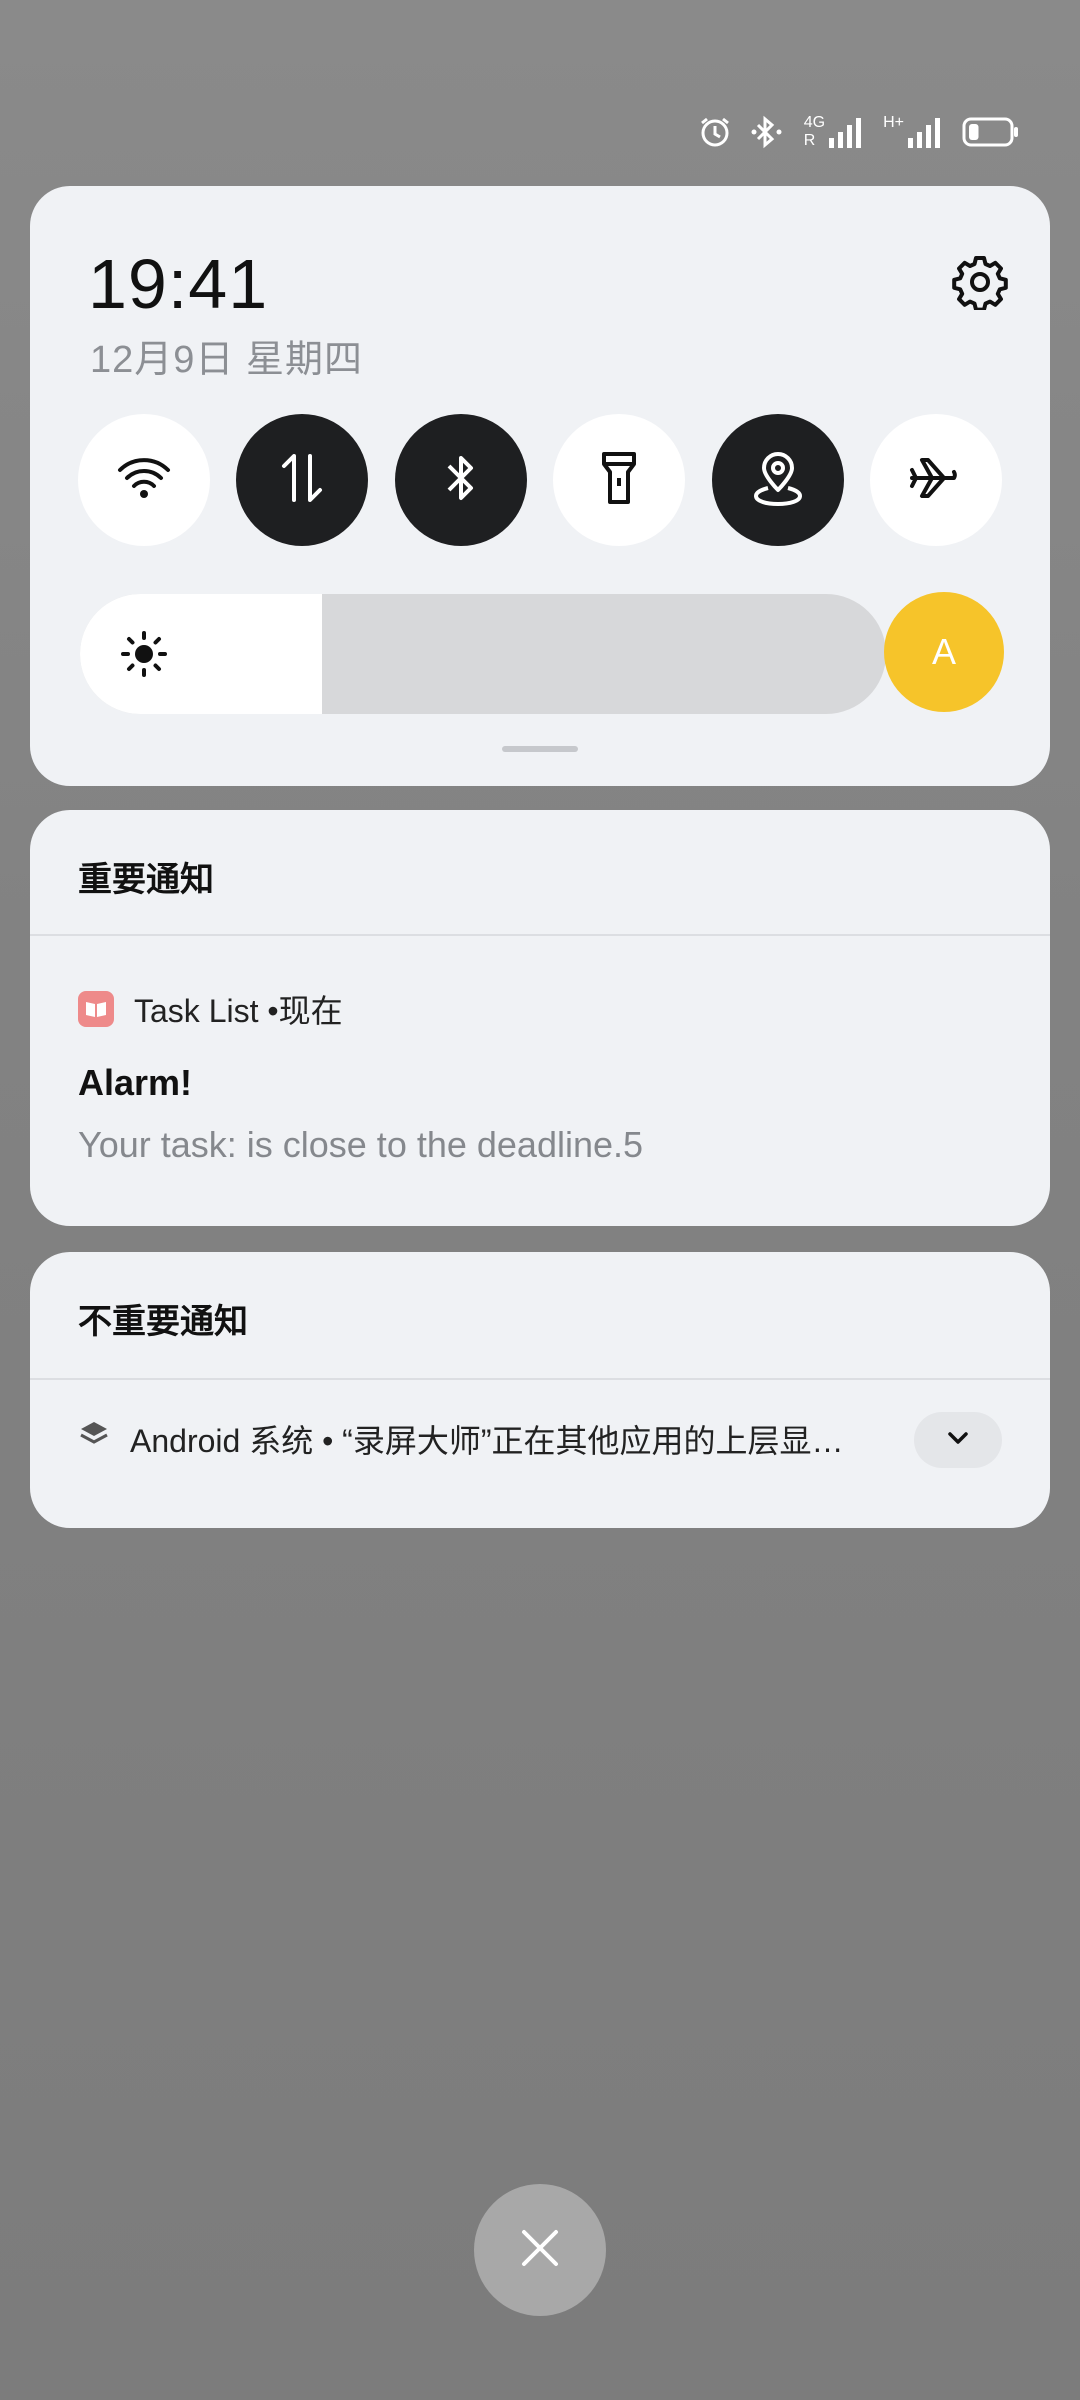 Image resolution: width=1080 pixels, height=2400 pixels. Describe the element at coordinates (834, 132) in the screenshot. I see `signal-4g-icon: 4G R` at that location.